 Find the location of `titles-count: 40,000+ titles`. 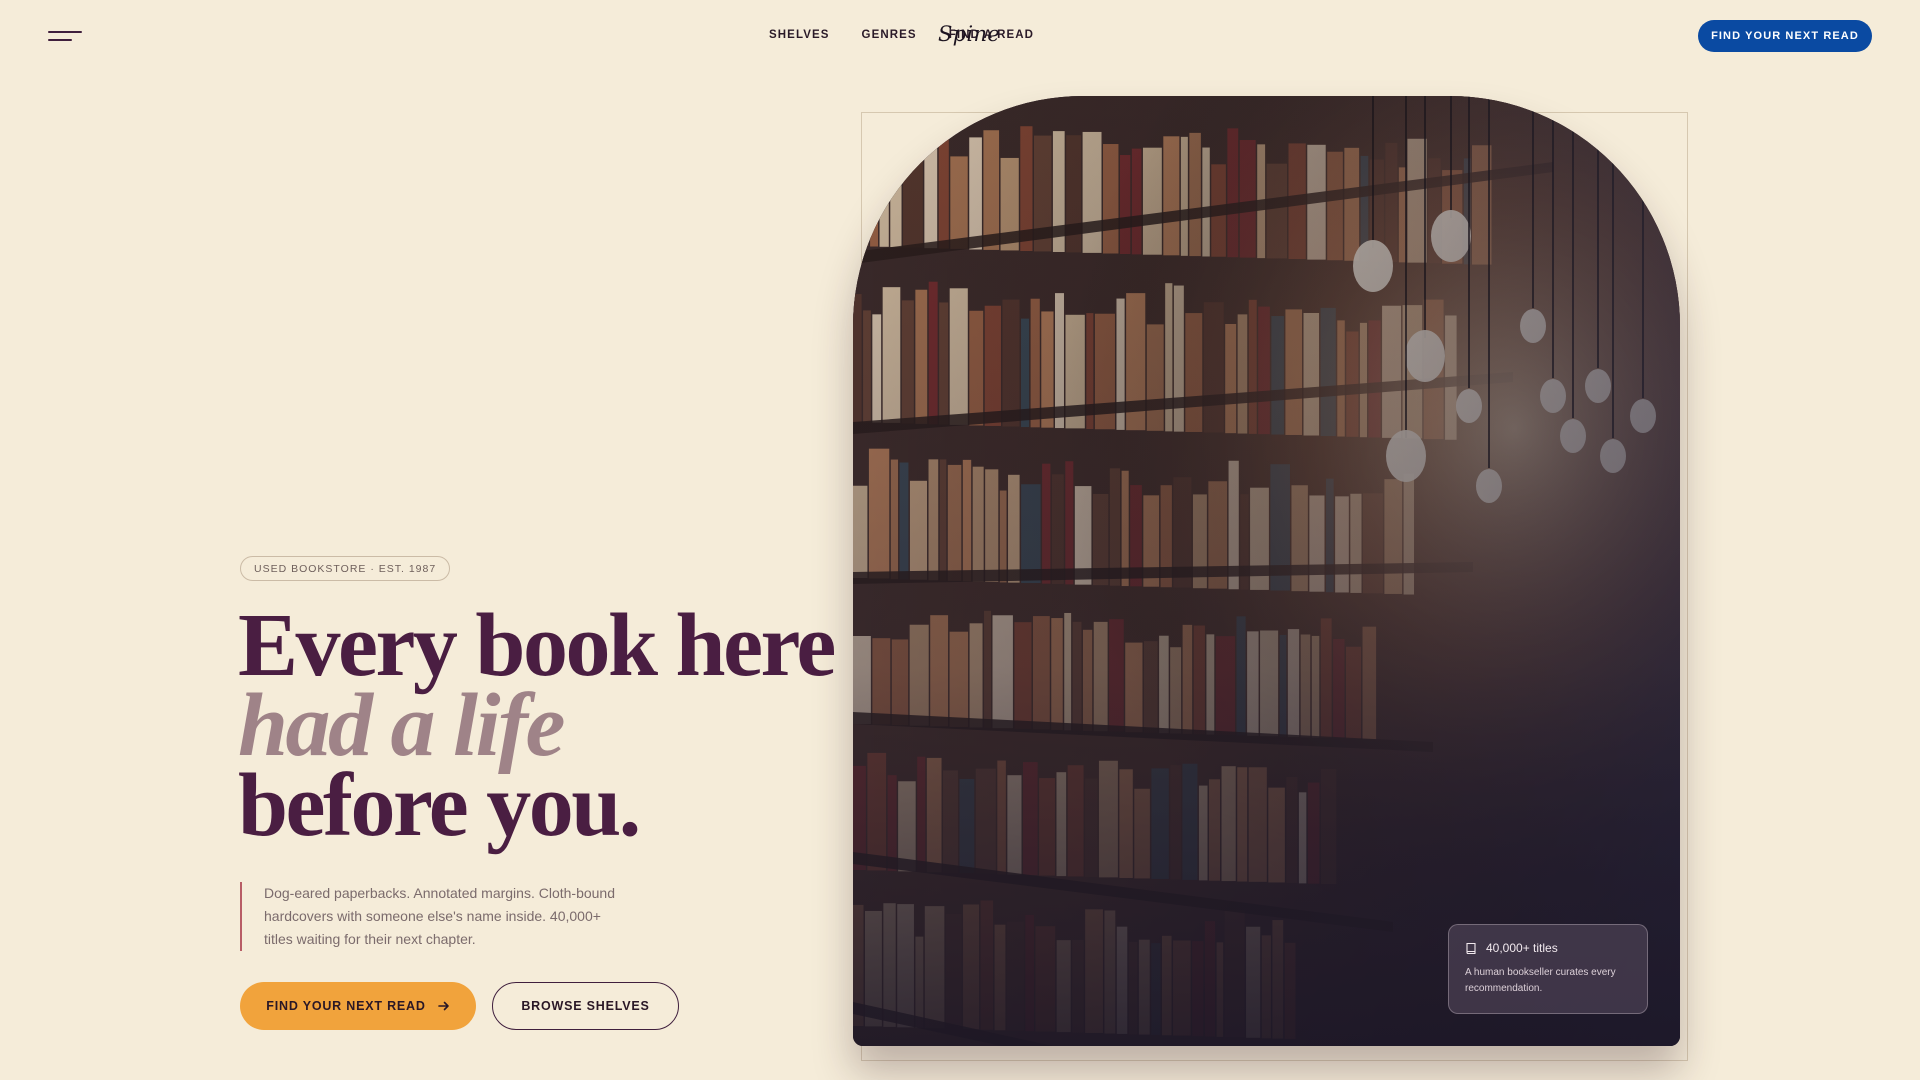

titles-count: 40,000+ titles is located at coordinates (1522, 948).